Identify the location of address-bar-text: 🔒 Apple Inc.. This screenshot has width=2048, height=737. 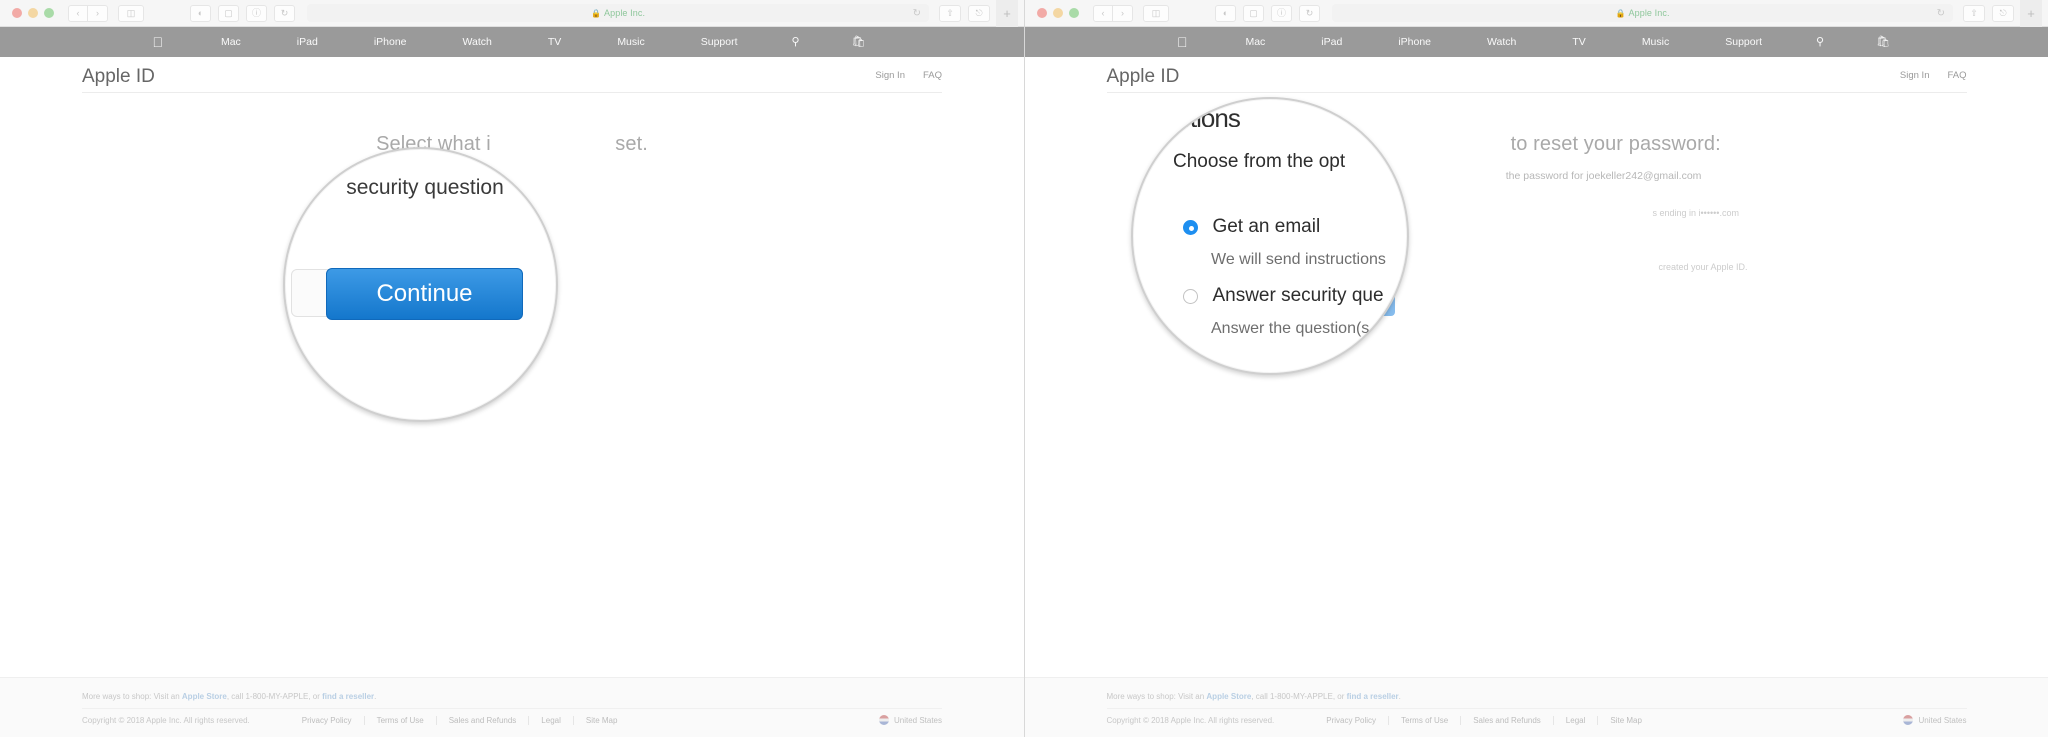
(1642, 13).